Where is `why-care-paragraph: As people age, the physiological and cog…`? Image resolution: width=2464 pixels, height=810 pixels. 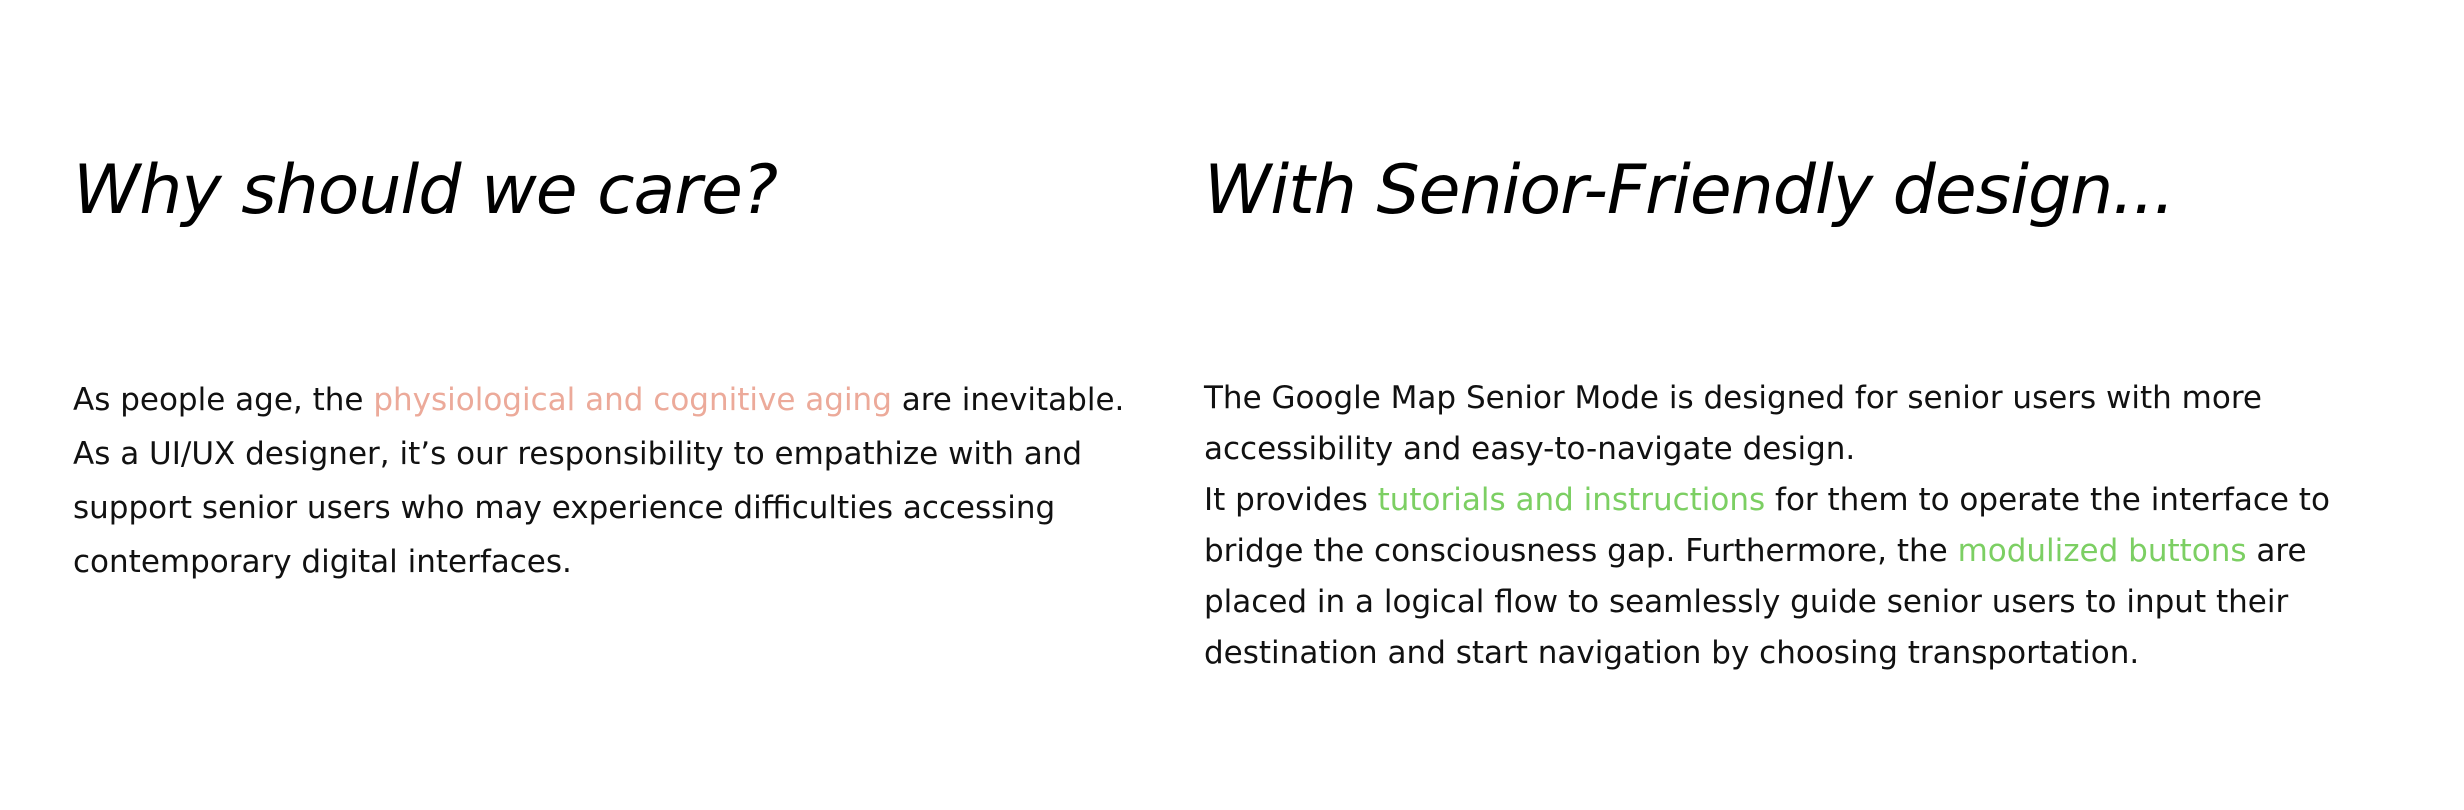 why-care-paragraph: As people age, the physiological and cog… is located at coordinates (598, 481).